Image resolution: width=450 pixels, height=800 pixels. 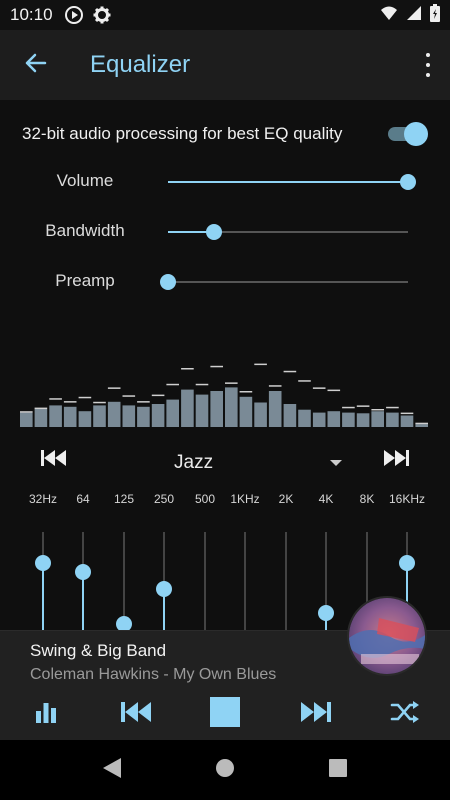 I want to click on nav-home-button, so click(x=225, y=770).